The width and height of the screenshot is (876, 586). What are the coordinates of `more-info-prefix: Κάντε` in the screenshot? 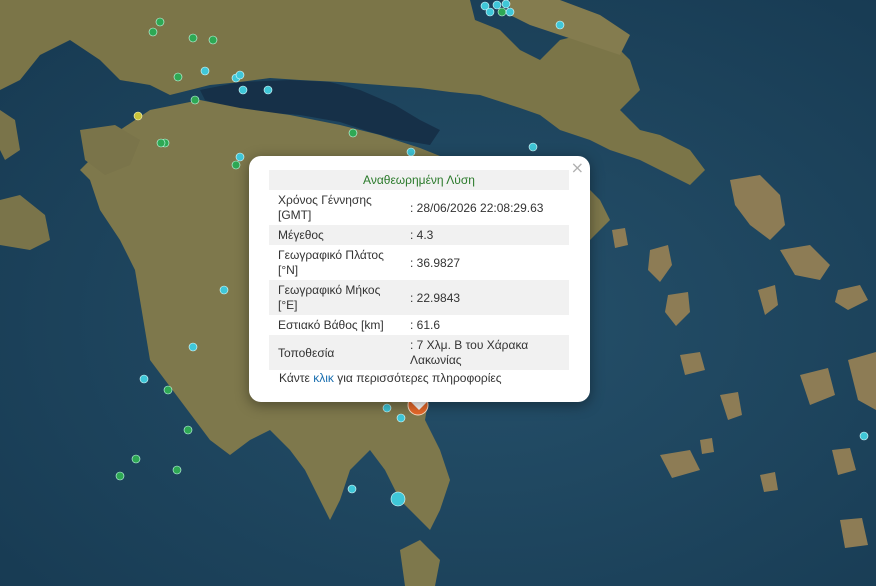 It's located at (294, 378).